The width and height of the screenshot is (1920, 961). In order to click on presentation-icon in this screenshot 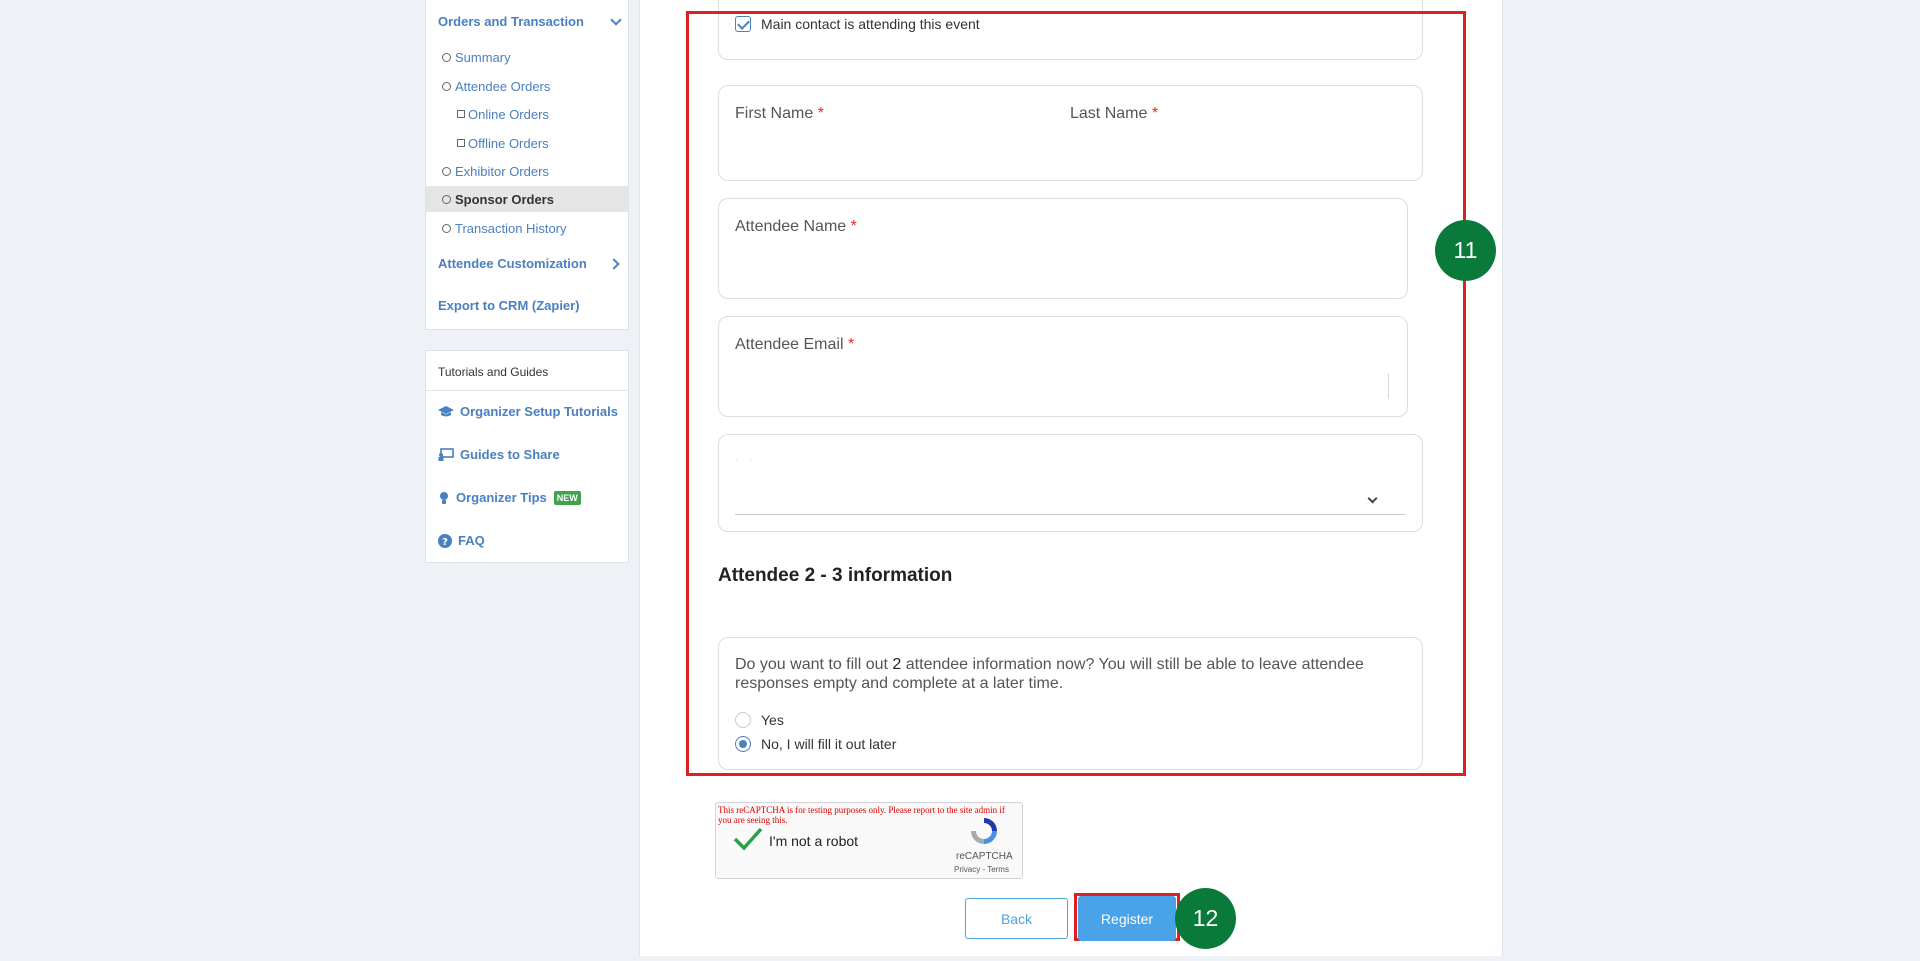, I will do `click(446, 454)`.